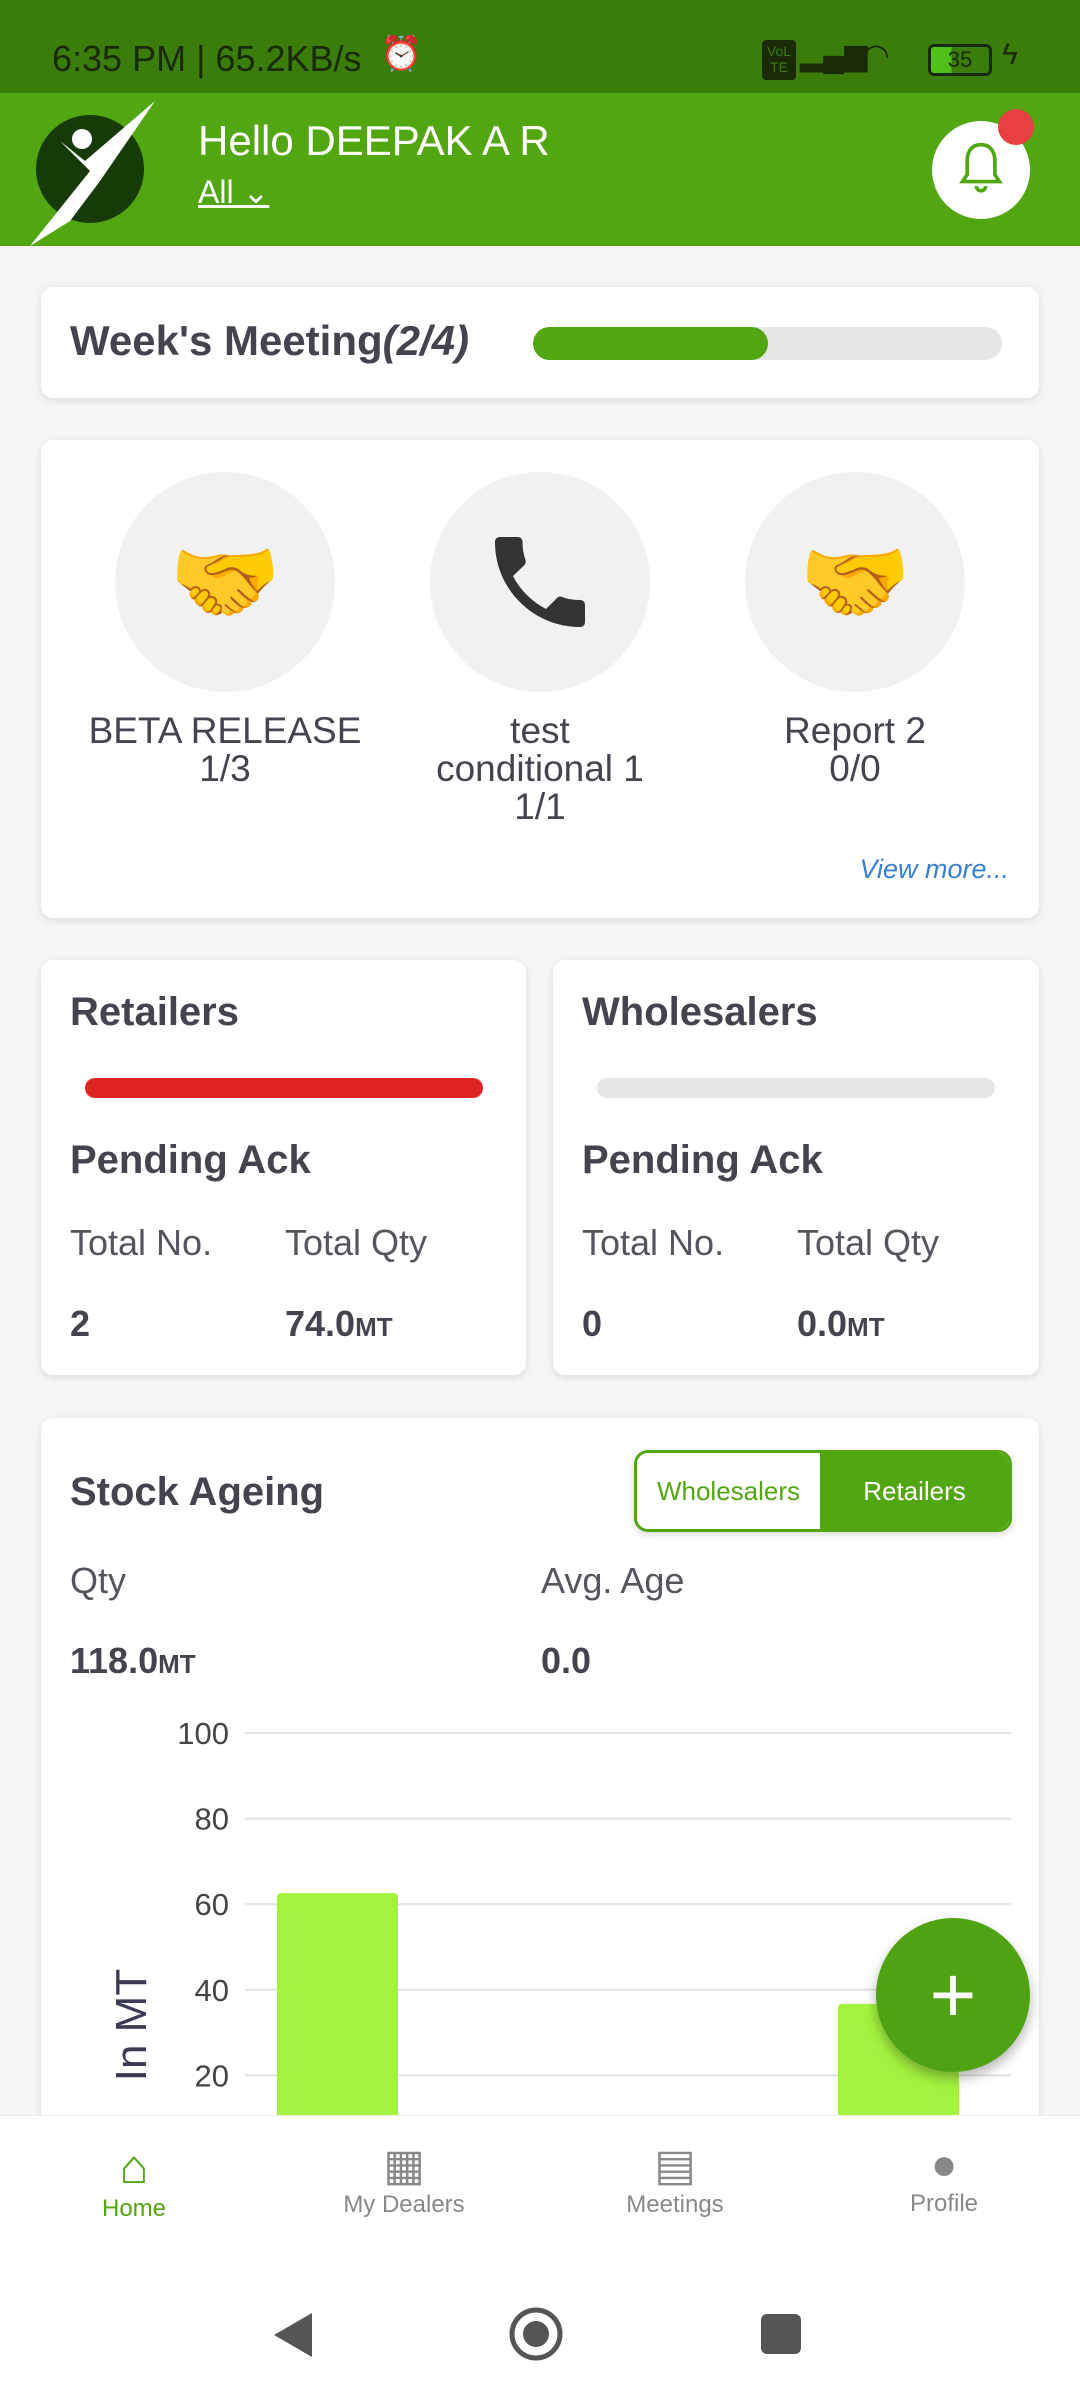 Image resolution: width=1080 pixels, height=2400 pixels. Describe the element at coordinates (944, 2203) in the screenshot. I see `nav-label: Profile` at that location.